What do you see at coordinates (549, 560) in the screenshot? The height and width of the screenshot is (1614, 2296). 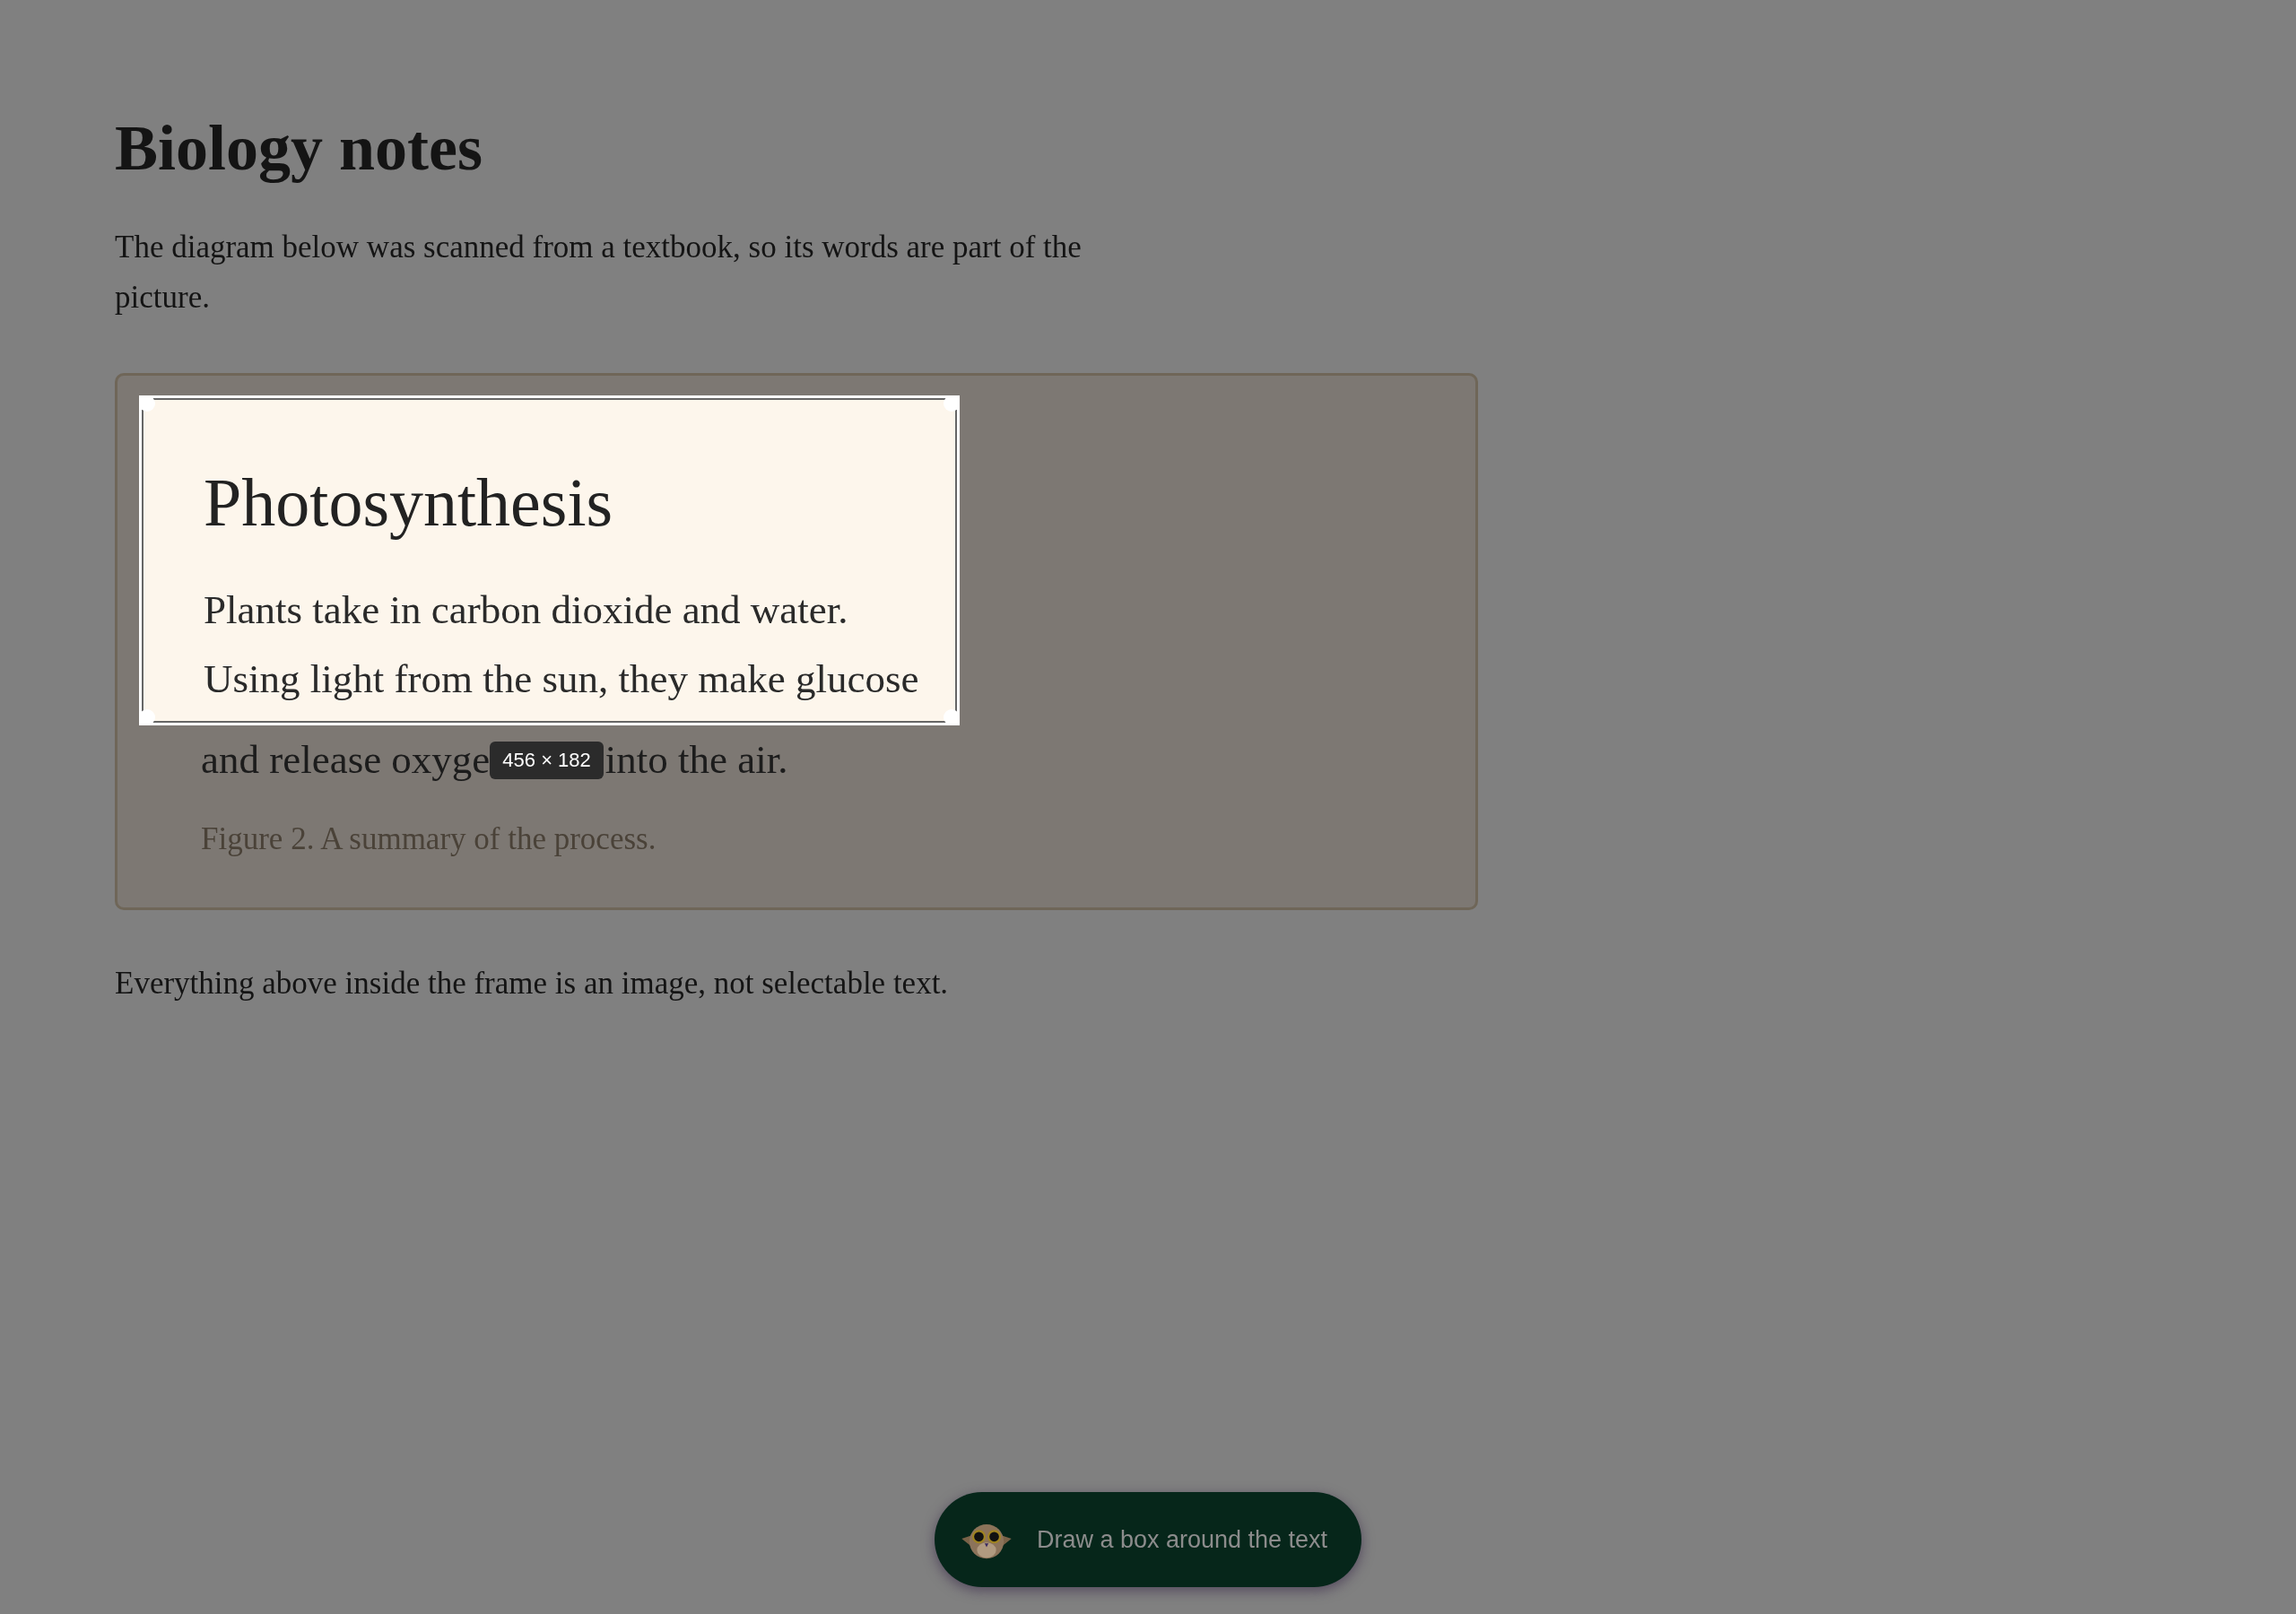 I see `selection-box: Photosynthesis Plants take in carbon dioxide and water. Using light from the sun, they make glucose` at bounding box center [549, 560].